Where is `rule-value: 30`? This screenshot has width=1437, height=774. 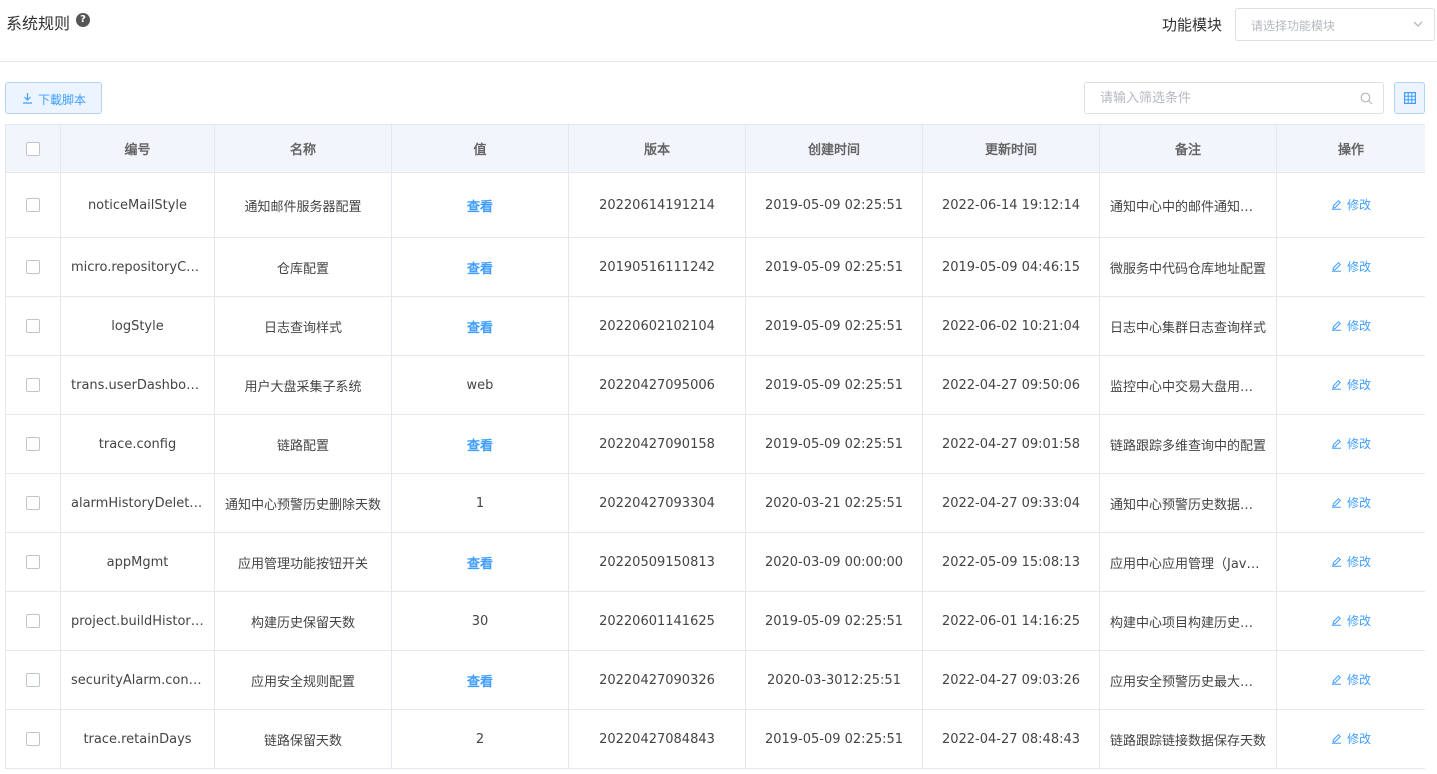
rule-value: 30 is located at coordinates (480, 621).